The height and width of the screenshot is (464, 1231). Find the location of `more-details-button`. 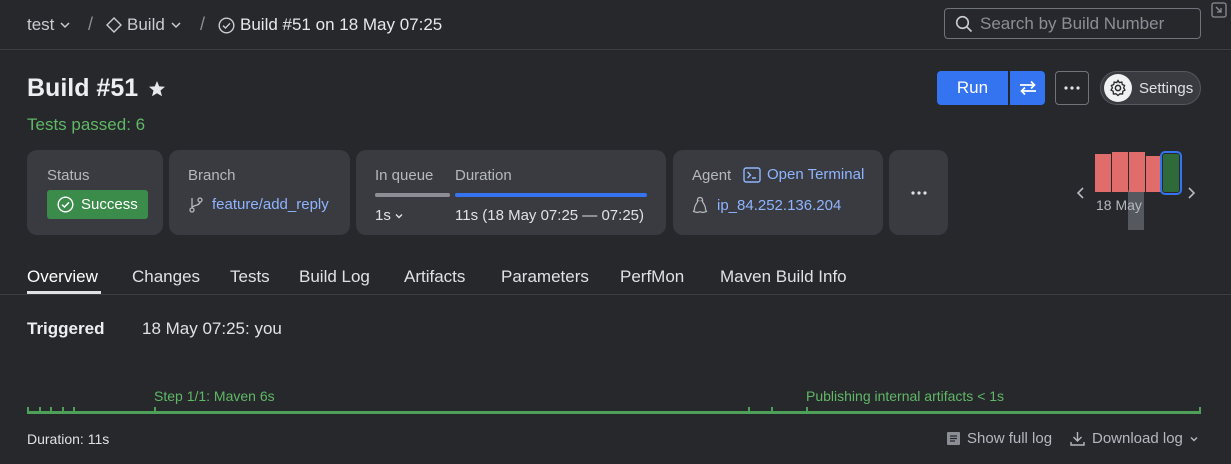

more-details-button is located at coordinates (918, 192).